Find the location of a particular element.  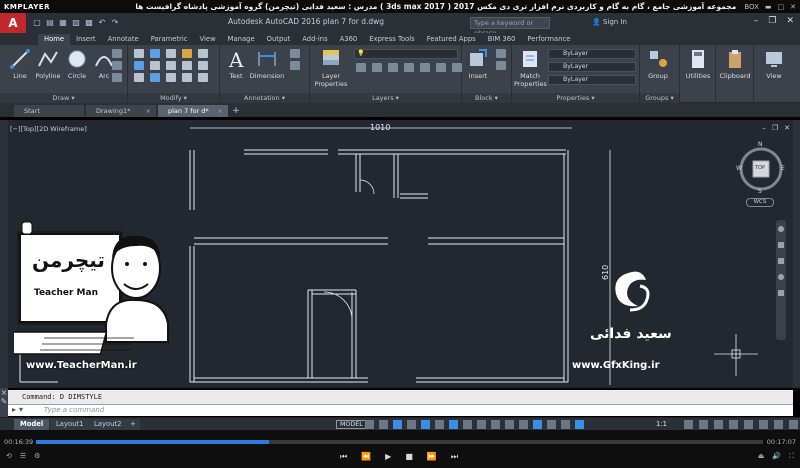

linetype-dropdown: ByLayer is located at coordinates (592, 67).